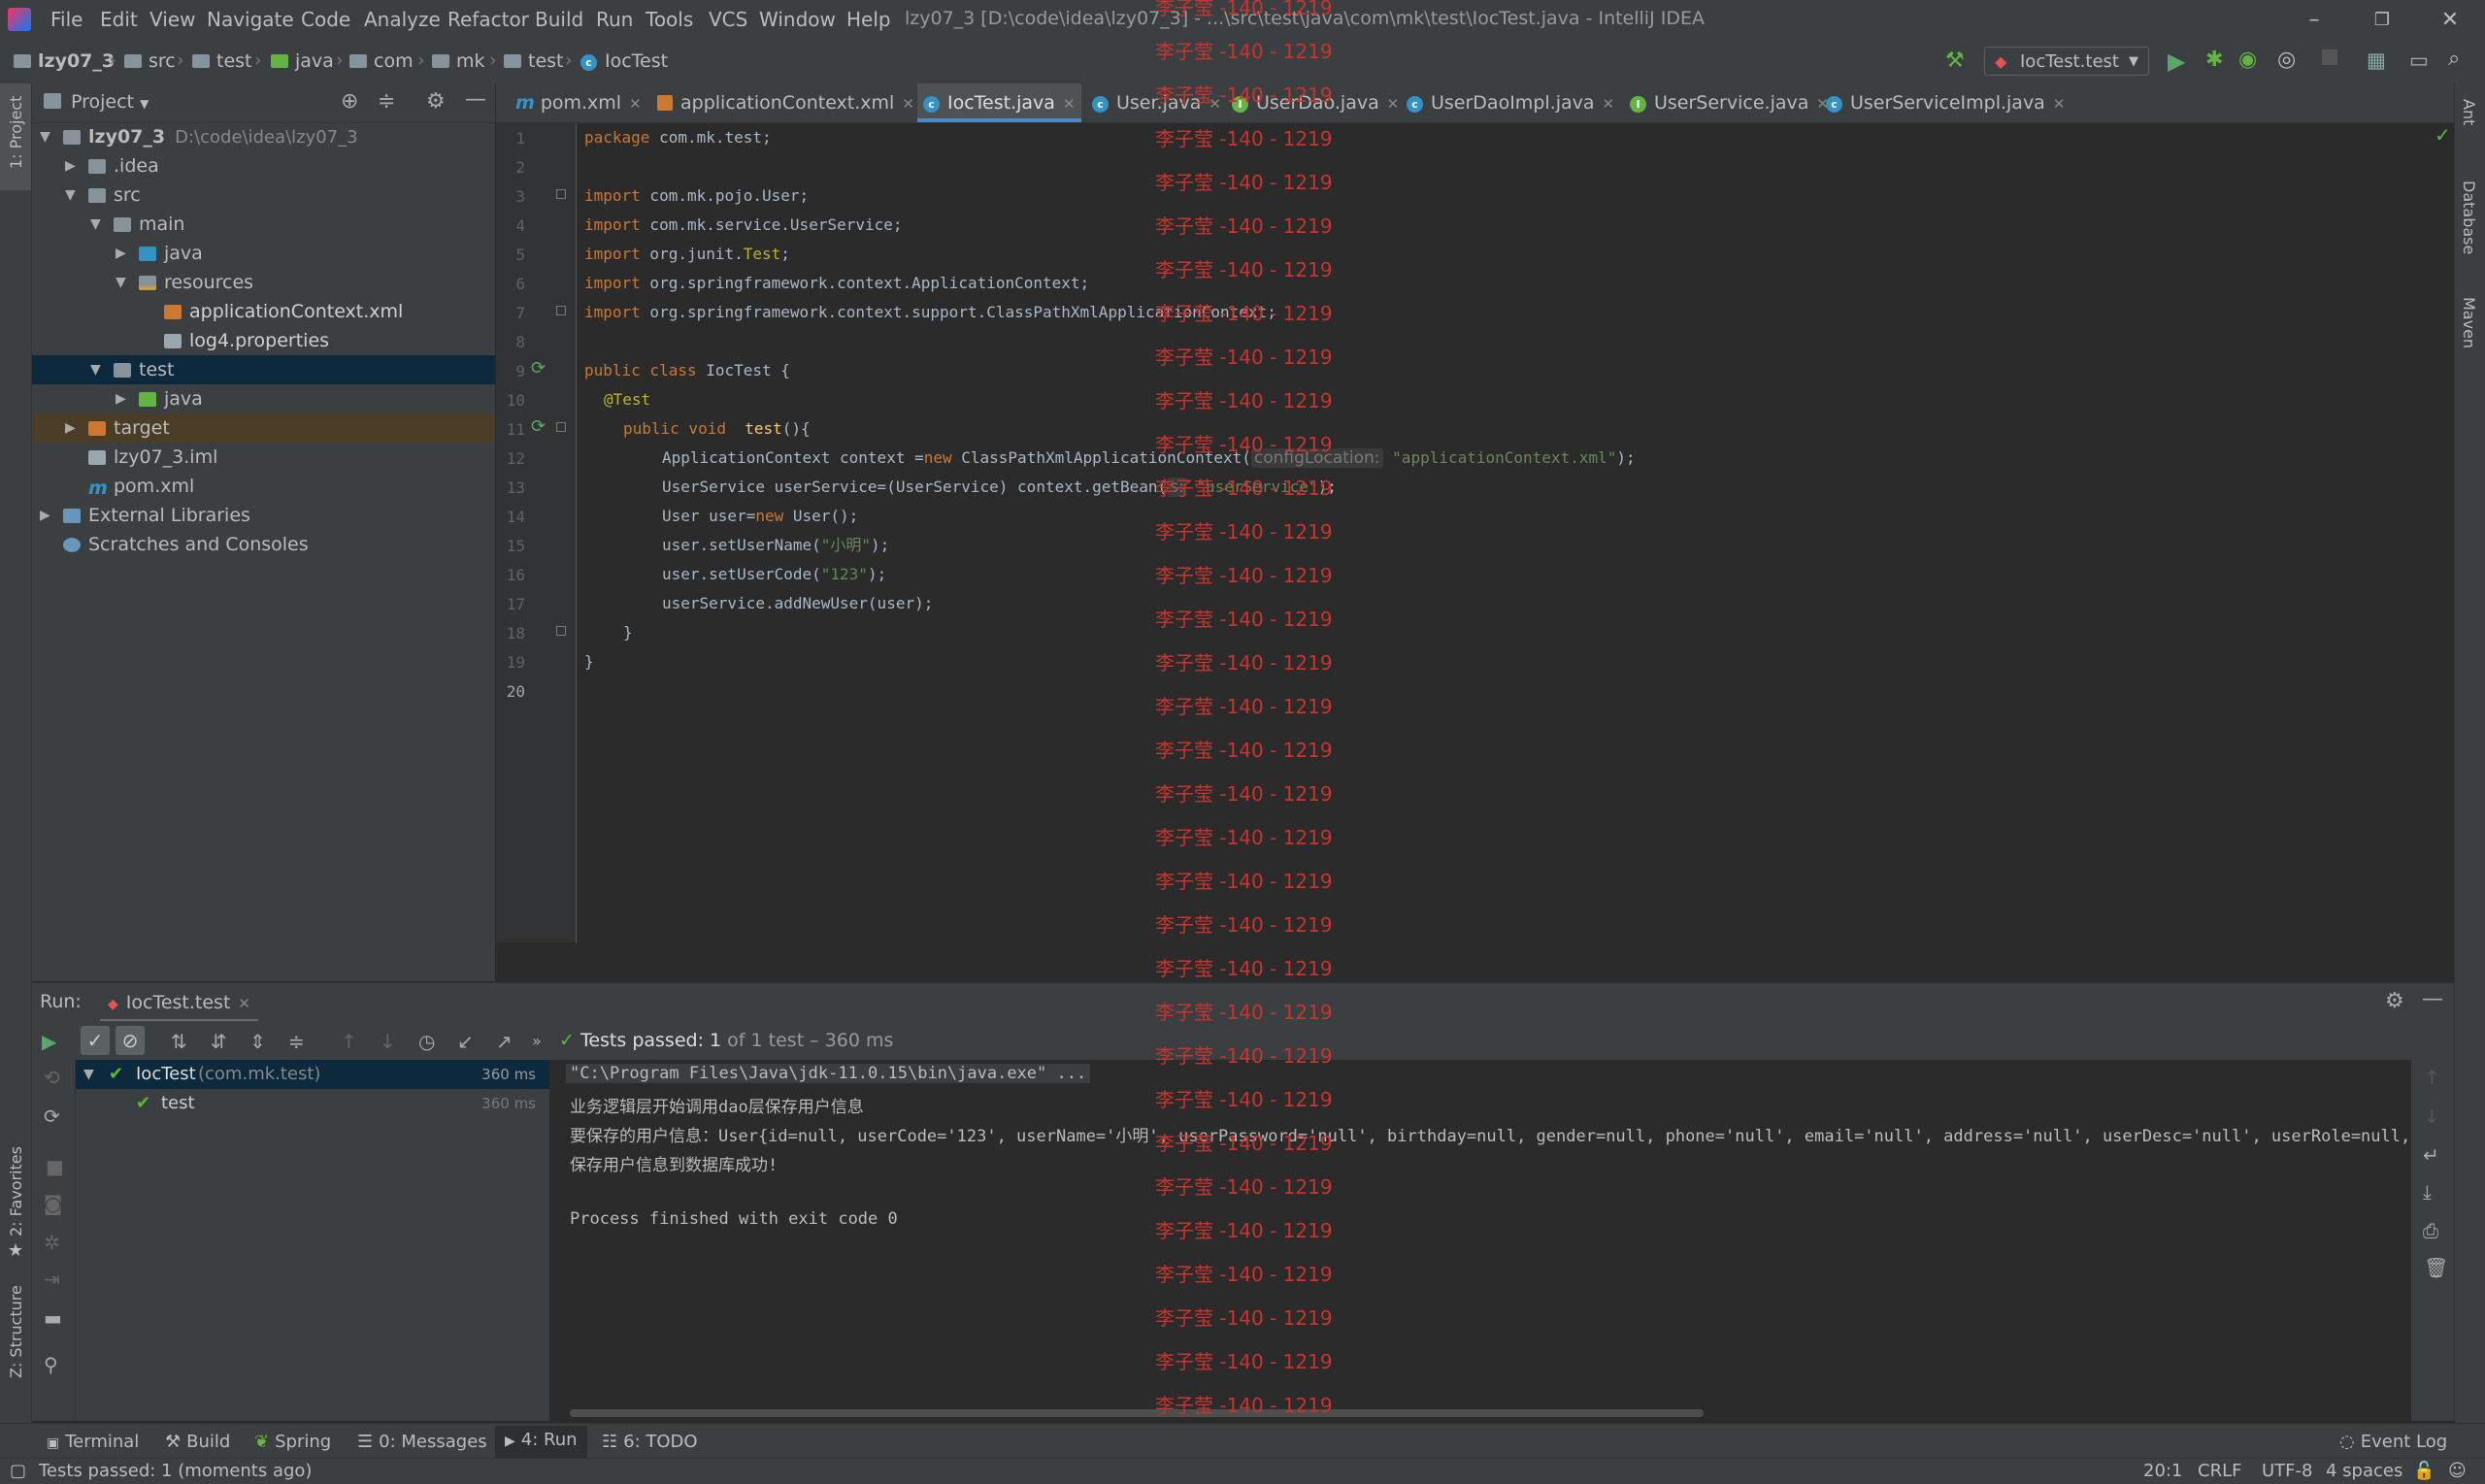 This screenshot has width=2485, height=1484. I want to click on build-hammer-icon: ⚒, so click(1955, 61).